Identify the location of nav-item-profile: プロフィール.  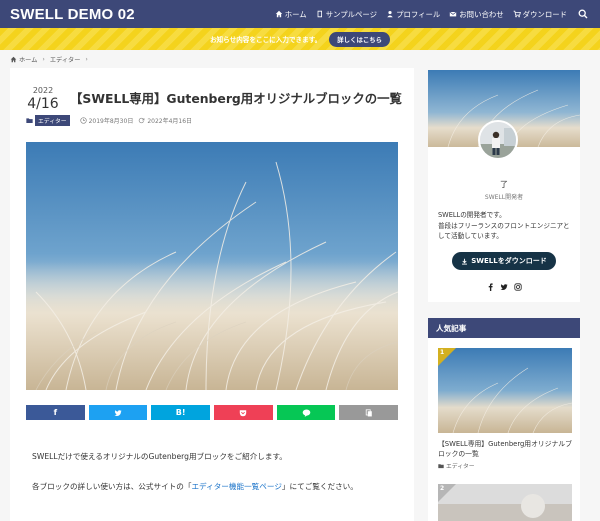
(413, 14).